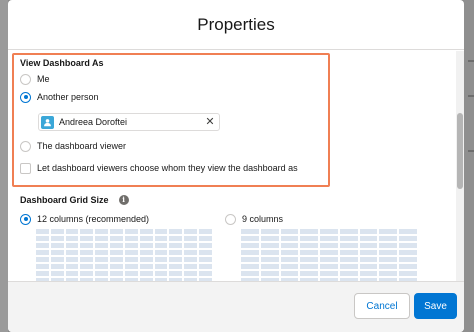 The height and width of the screenshot is (332, 474). Describe the element at coordinates (471, 61) in the screenshot. I see `background-divider` at that location.